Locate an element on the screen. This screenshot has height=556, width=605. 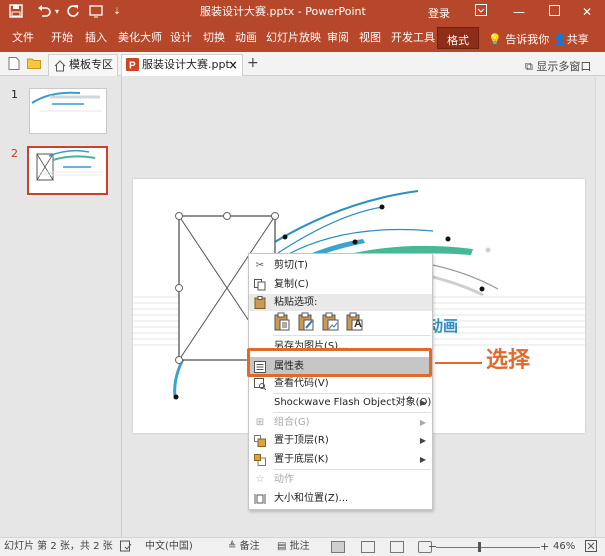
share-button: 👤共享 is located at coordinates (571, 39).